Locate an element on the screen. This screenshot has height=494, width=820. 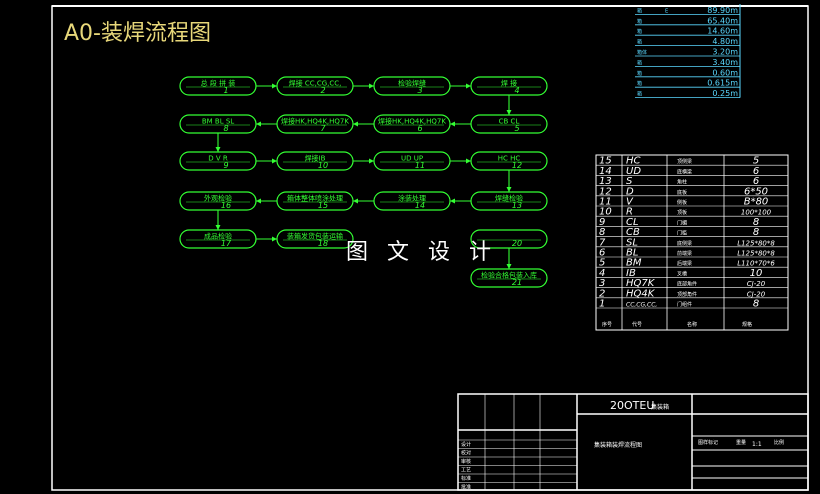
length-table-value: 0.25m is located at coordinates (725, 93).